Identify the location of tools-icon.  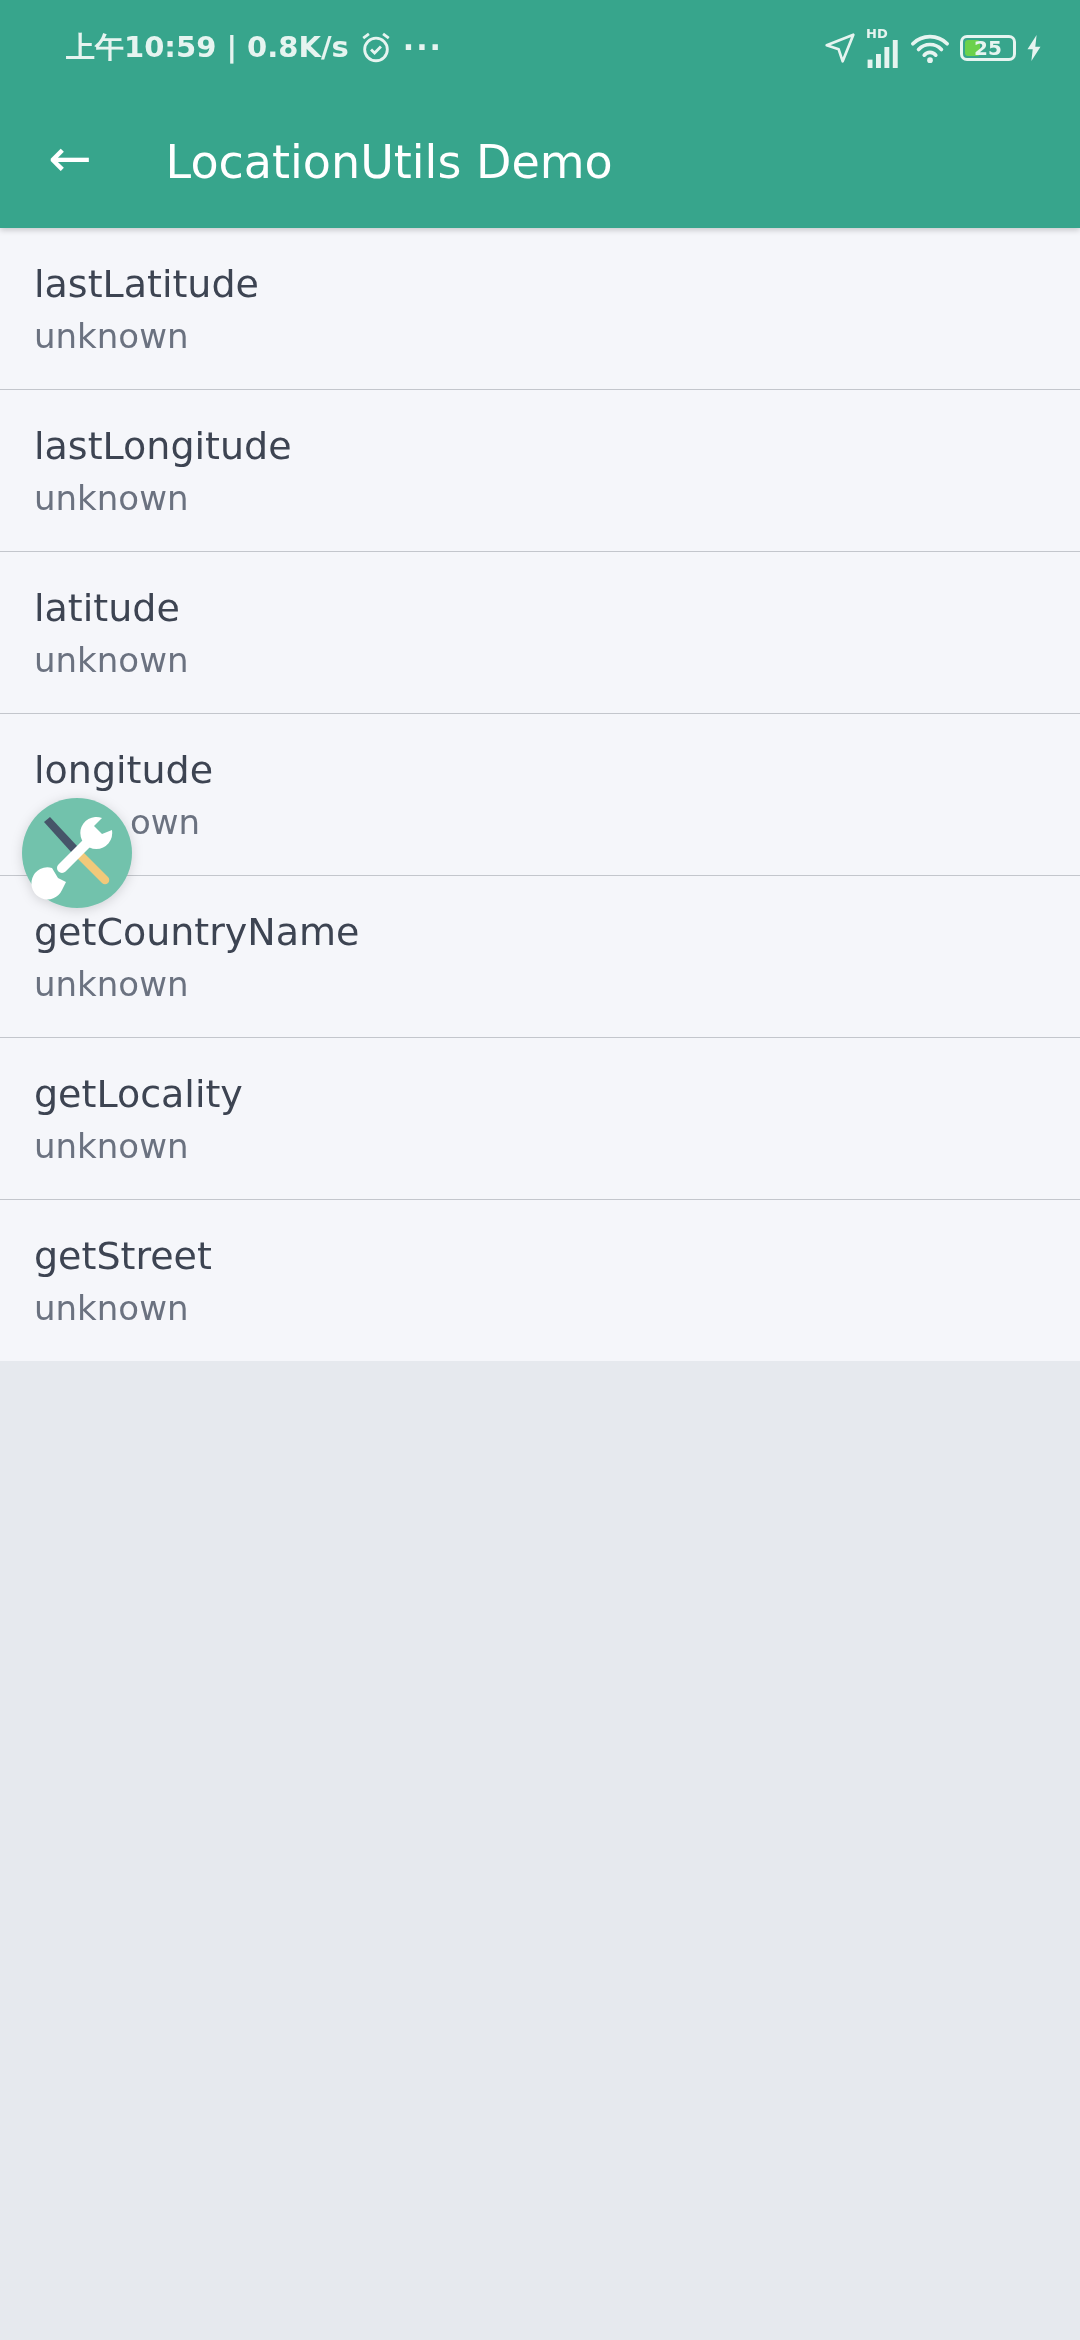
(77, 853).